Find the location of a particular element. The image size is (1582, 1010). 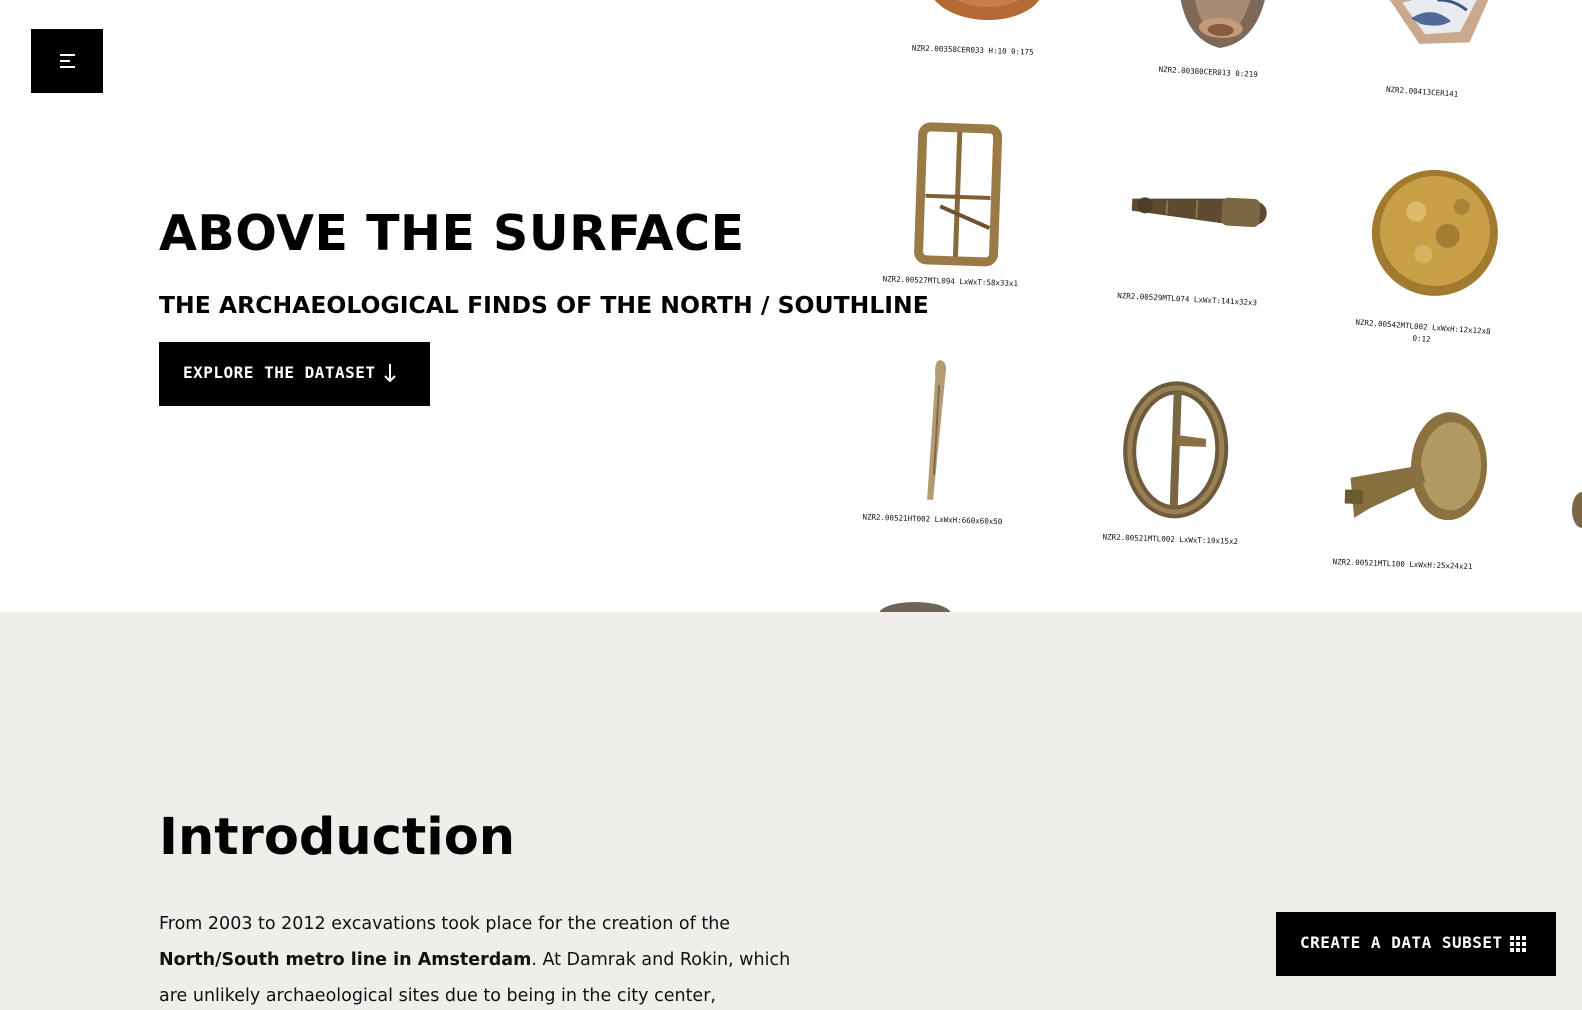

find-caption: NZR2.00521MTL002 LxWxT:19x15x2 is located at coordinates (1170, 539).